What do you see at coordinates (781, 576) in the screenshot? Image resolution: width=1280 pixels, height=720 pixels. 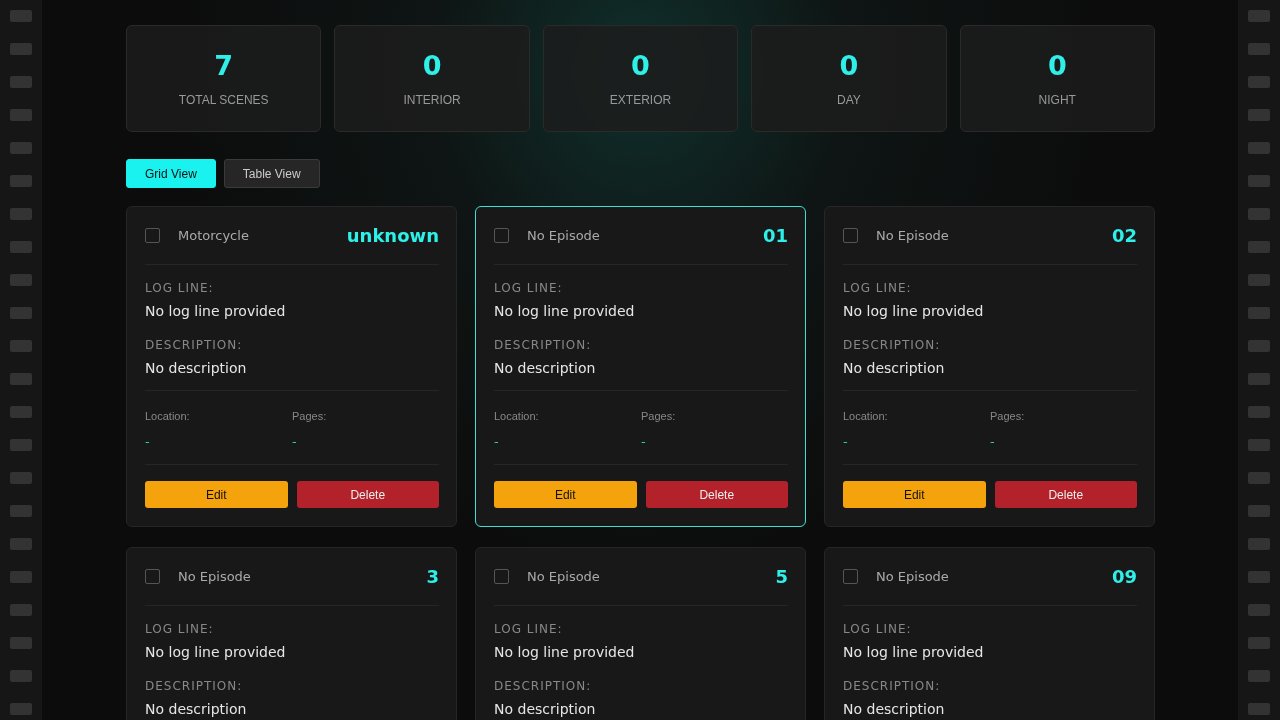 I see `scene-number: 5` at bounding box center [781, 576].